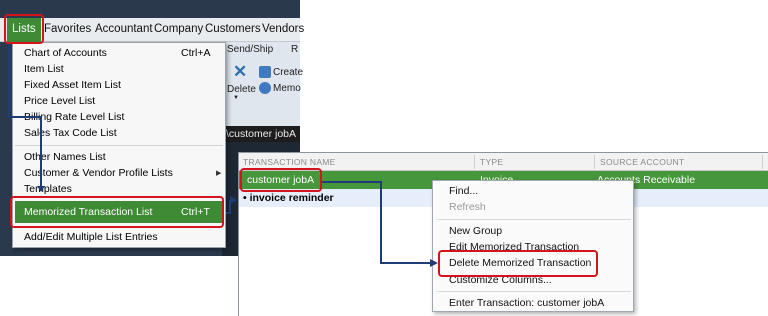  Describe the element at coordinates (196, 53) in the screenshot. I see `shortcut-chart-of-accounts: Ctrl+A` at that location.